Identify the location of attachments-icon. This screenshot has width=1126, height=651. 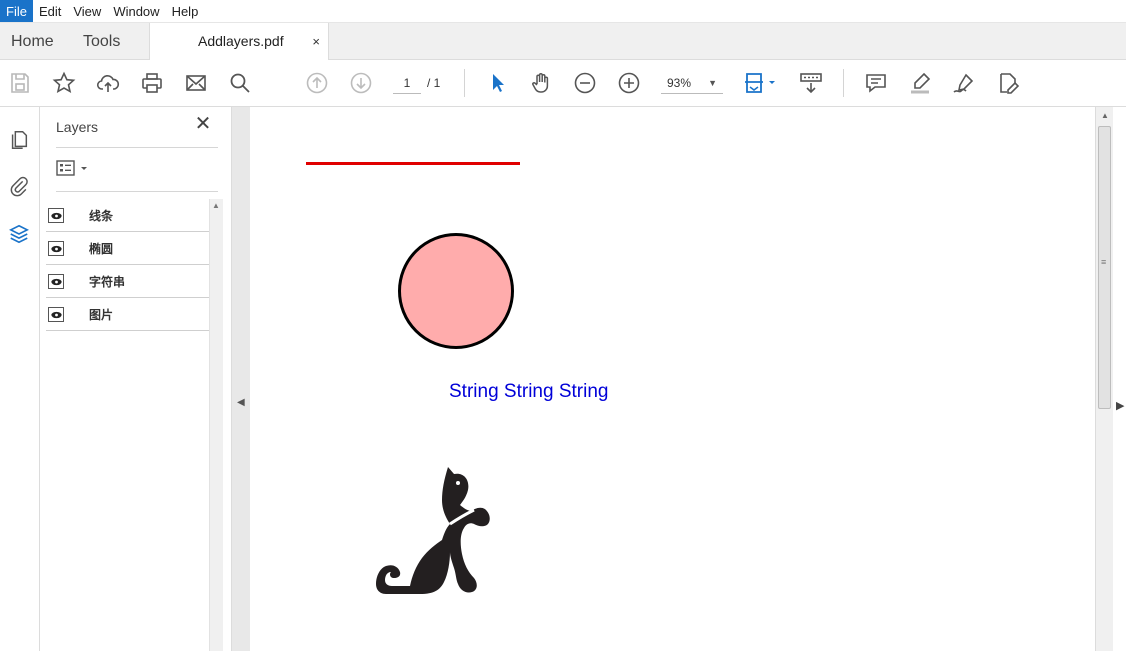
(19, 186).